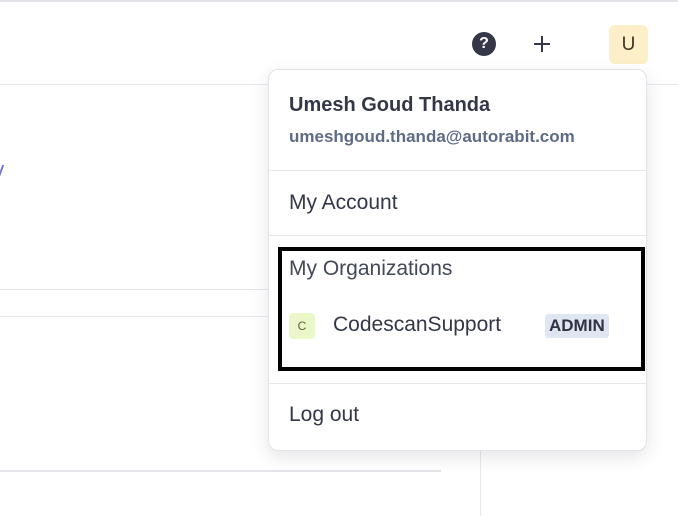 This screenshot has height=516, width=678. Describe the element at coordinates (343, 203) in the screenshot. I see `my-account-menu-item: My Account` at that location.